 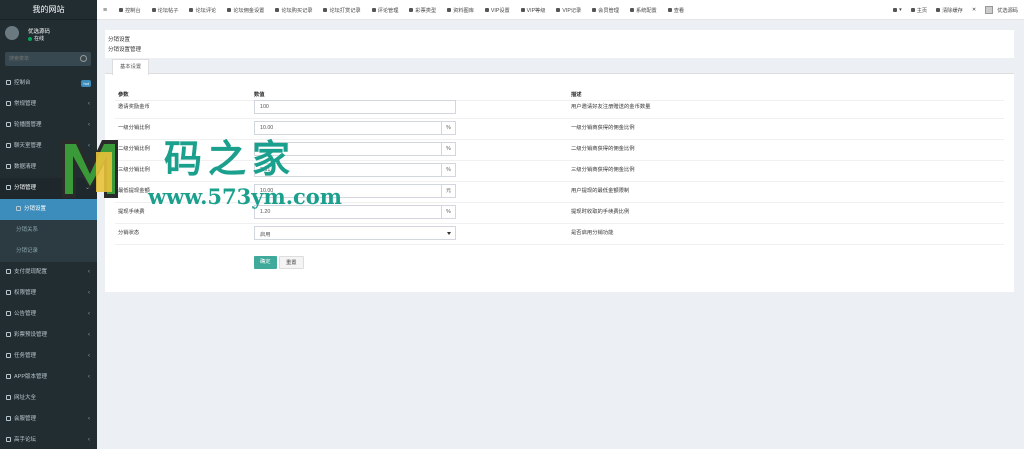 I want to click on column-header-value: 数值, so click(x=259, y=95).